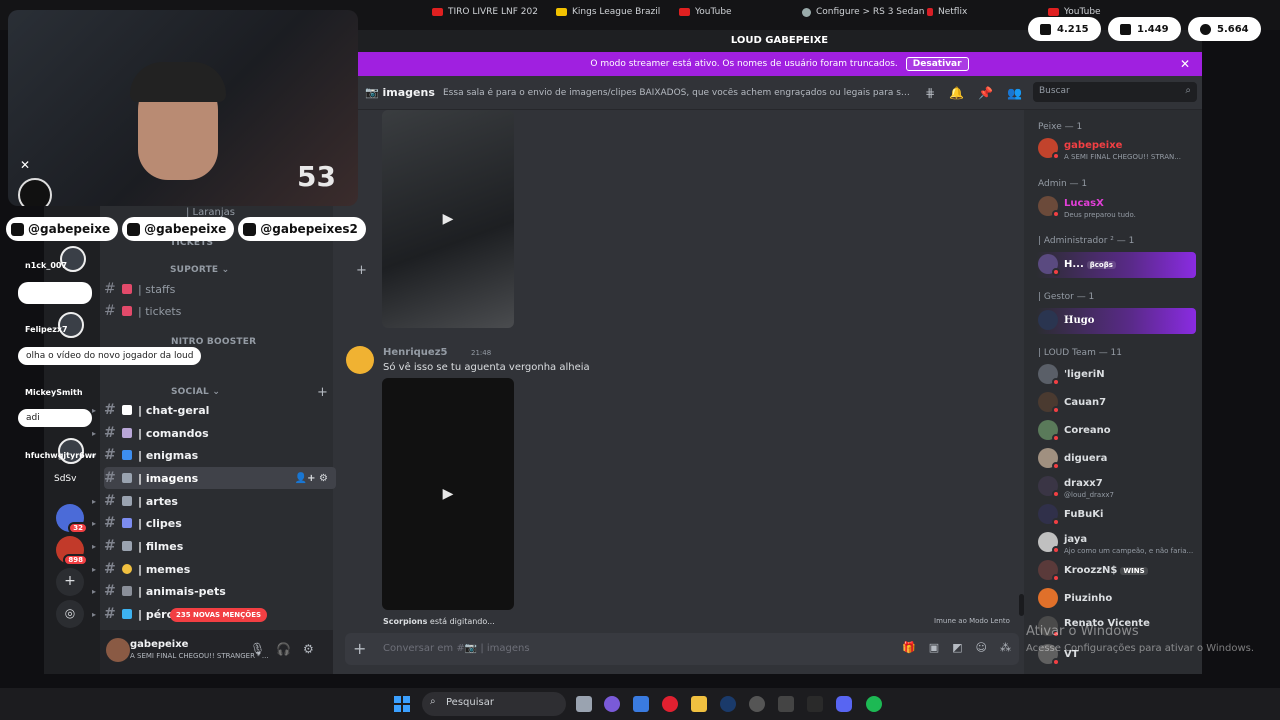 Image resolution: width=1280 pixels, height=720 pixels. Describe the element at coordinates (415, 352) in the screenshot. I see `message-author: Henriquez5` at that location.